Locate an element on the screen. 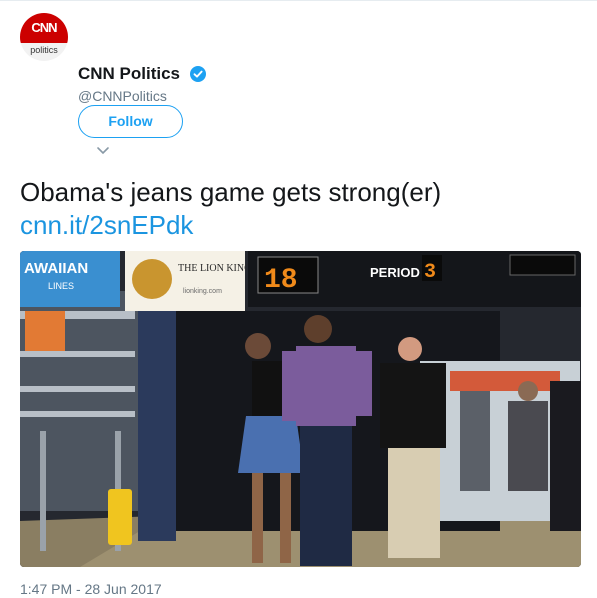 The height and width of the screenshot is (598, 597). banner-left-sub: LINES is located at coordinates (61, 286).